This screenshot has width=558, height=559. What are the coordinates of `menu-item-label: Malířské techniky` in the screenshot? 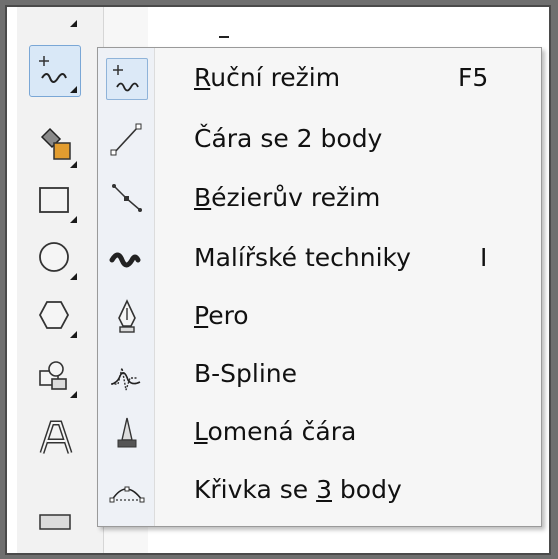 It's located at (302, 257).